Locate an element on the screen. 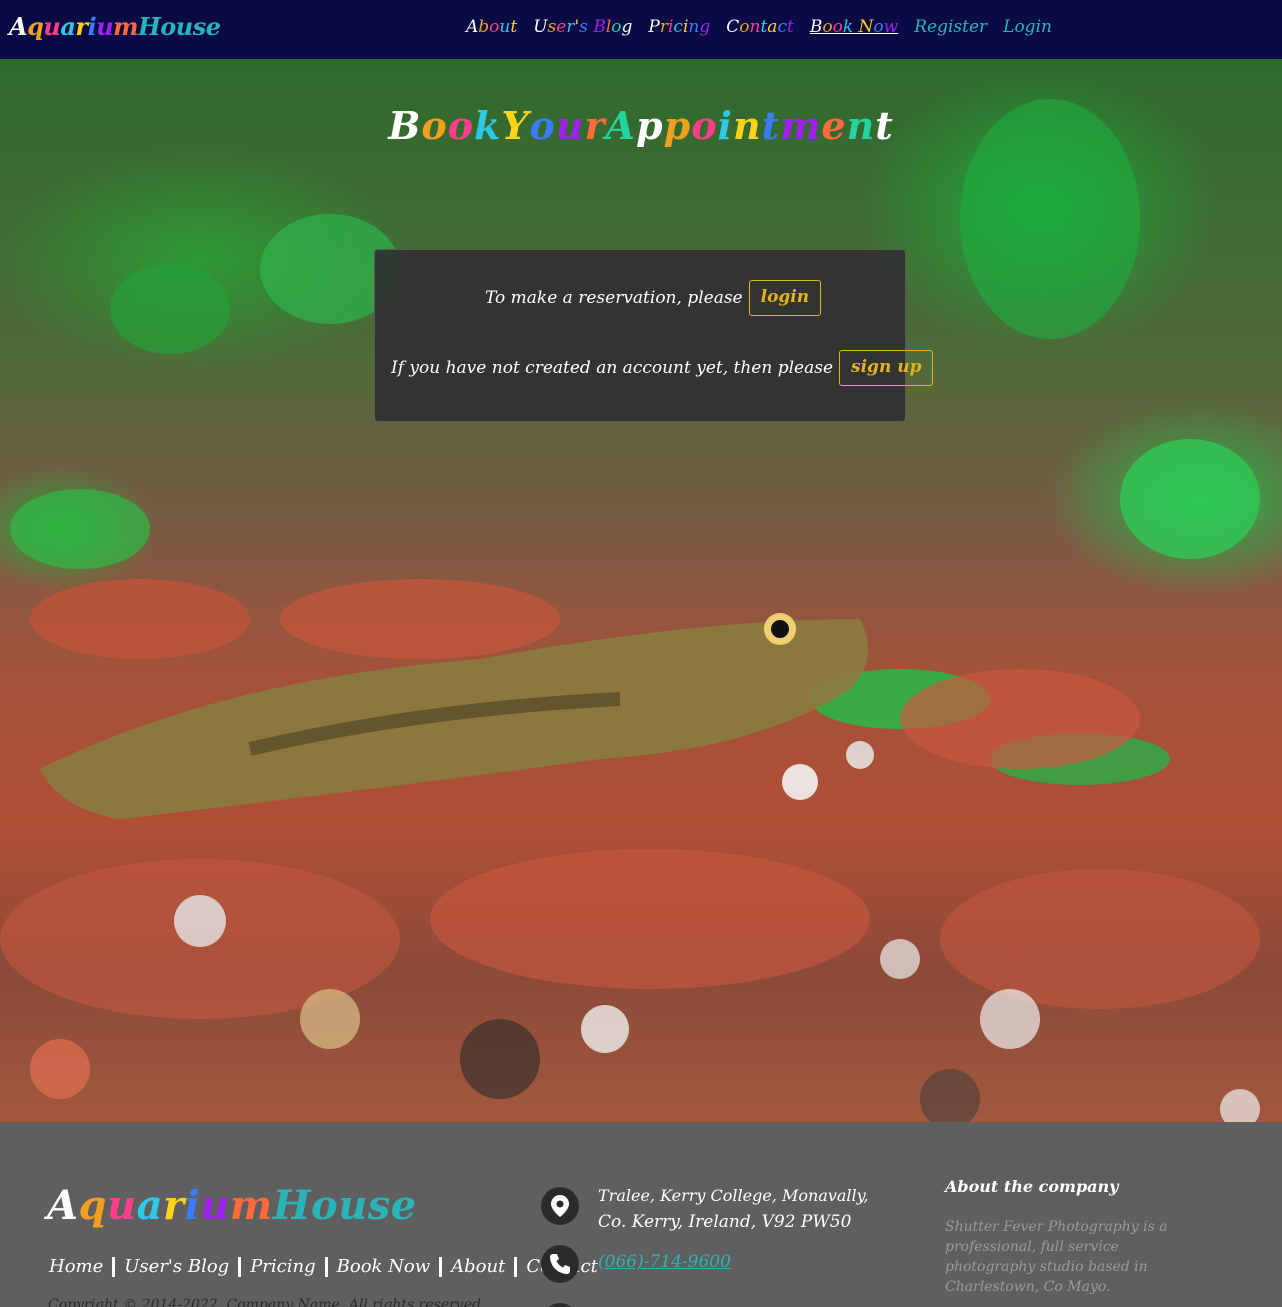  footer-link-users-blog: User's Blog is located at coordinates (176, 1266).